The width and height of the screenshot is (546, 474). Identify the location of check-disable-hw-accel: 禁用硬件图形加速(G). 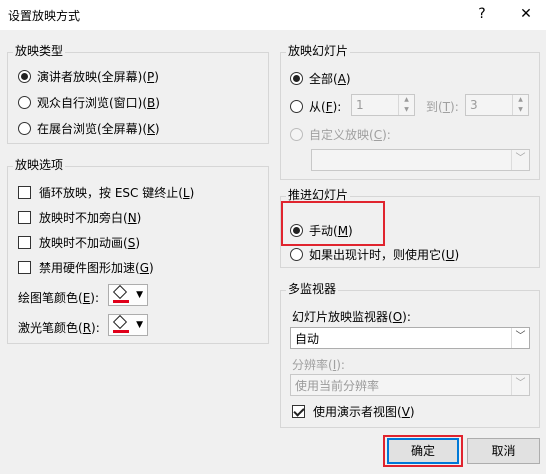
(86, 267).